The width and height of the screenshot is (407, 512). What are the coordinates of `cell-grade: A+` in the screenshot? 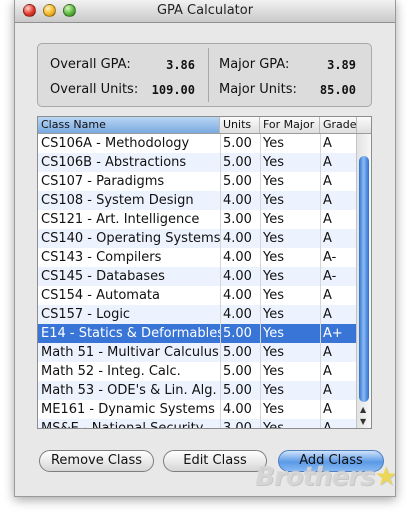 It's located at (333, 333).